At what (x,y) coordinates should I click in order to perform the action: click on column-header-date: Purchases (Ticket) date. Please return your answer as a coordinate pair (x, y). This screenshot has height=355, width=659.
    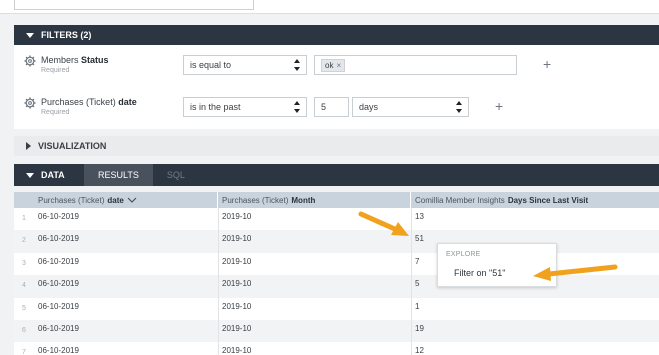
    Looking at the image, I should click on (126, 200).